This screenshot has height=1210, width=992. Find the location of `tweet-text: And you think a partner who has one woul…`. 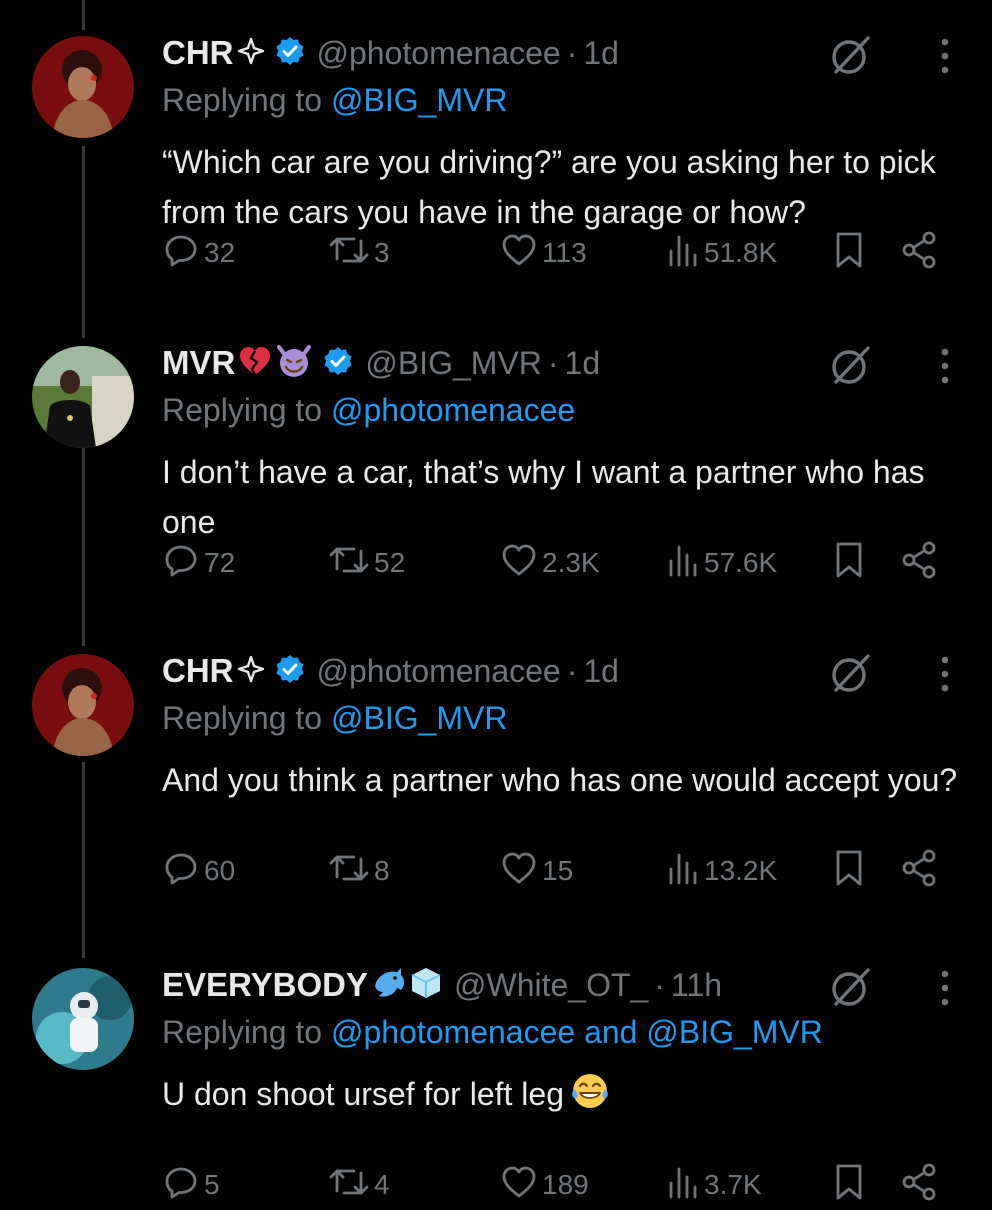

tweet-text: And you think a partner who has one woul… is located at coordinates (560, 780).